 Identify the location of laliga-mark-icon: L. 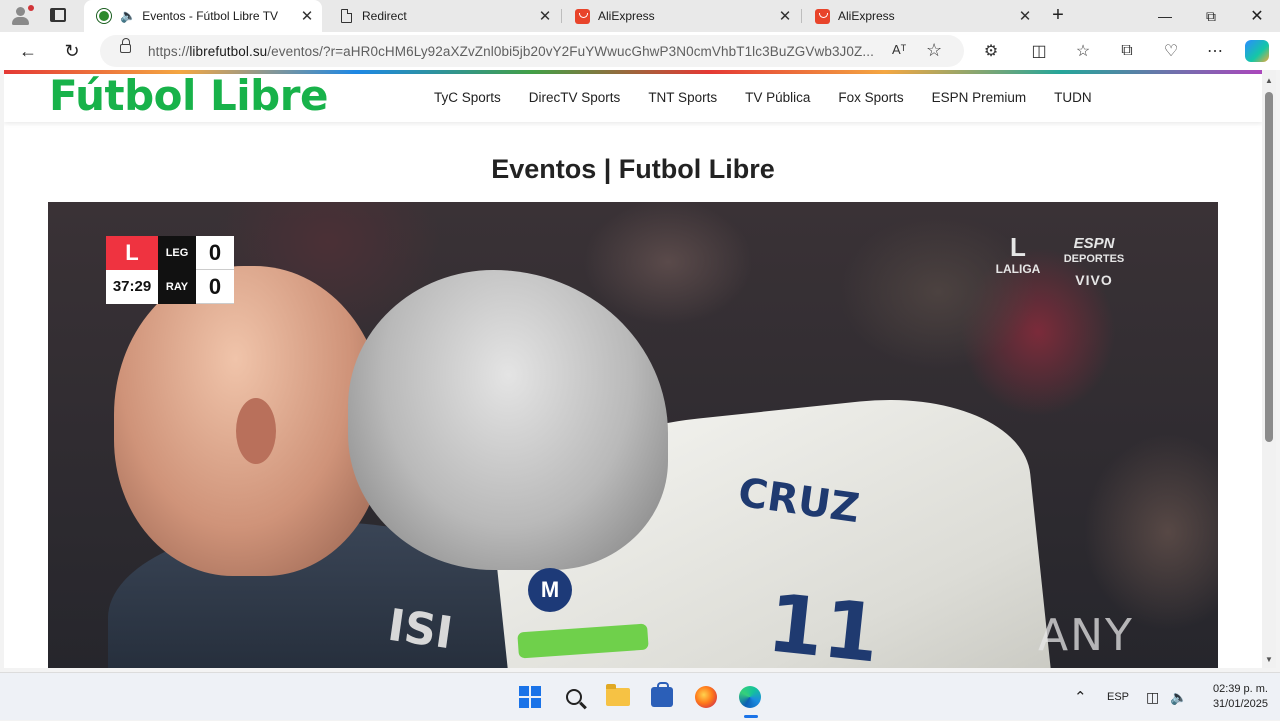
(1018, 247).